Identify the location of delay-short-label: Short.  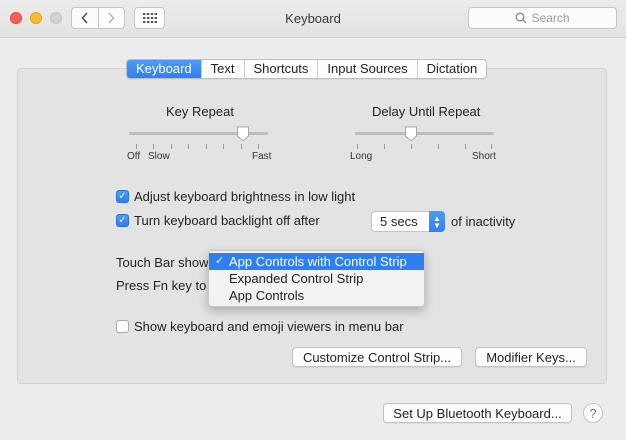
(484, 156).